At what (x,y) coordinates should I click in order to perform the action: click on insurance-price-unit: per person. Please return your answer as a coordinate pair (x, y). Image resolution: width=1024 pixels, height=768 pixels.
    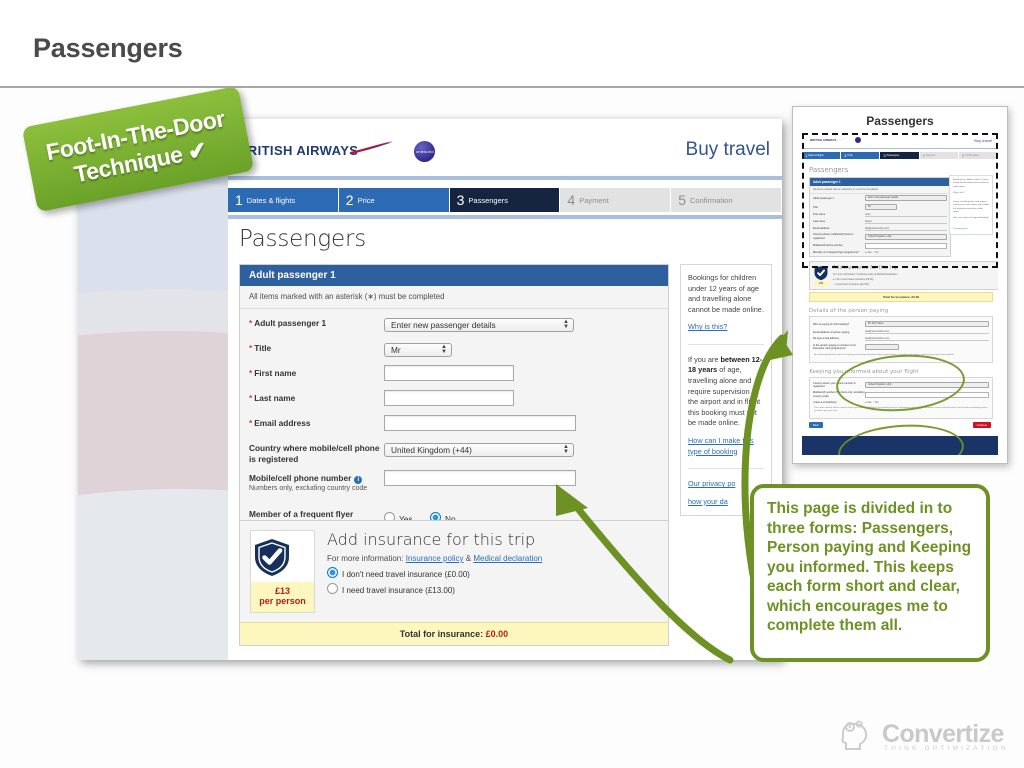
    Looking at the image, I should click on (282, 601).